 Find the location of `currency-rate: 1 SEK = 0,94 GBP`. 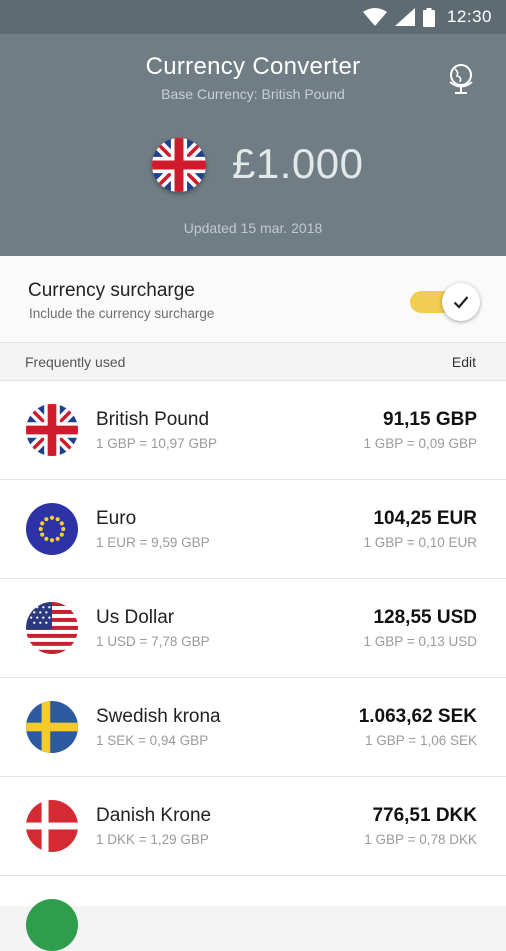

currency-rate: 1 SEK = 0,94 GBP is located at coordinates (152, 740).